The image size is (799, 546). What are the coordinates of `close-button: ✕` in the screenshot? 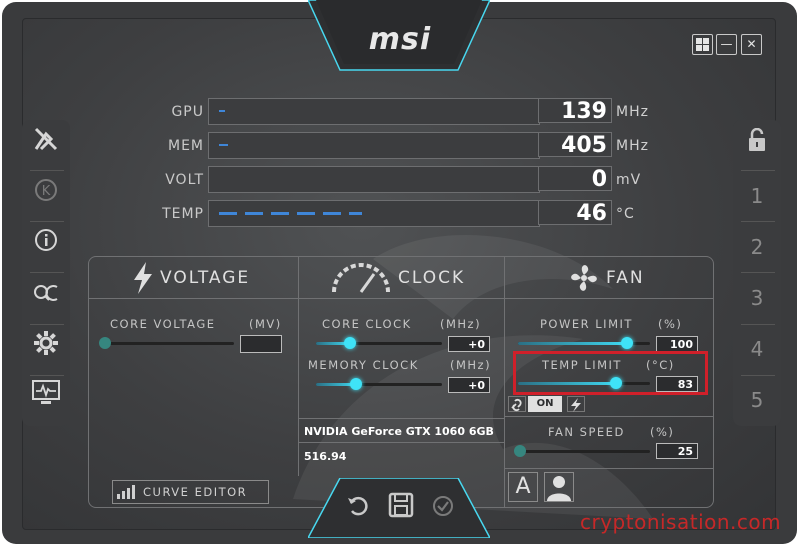 It's located at (751, 44).